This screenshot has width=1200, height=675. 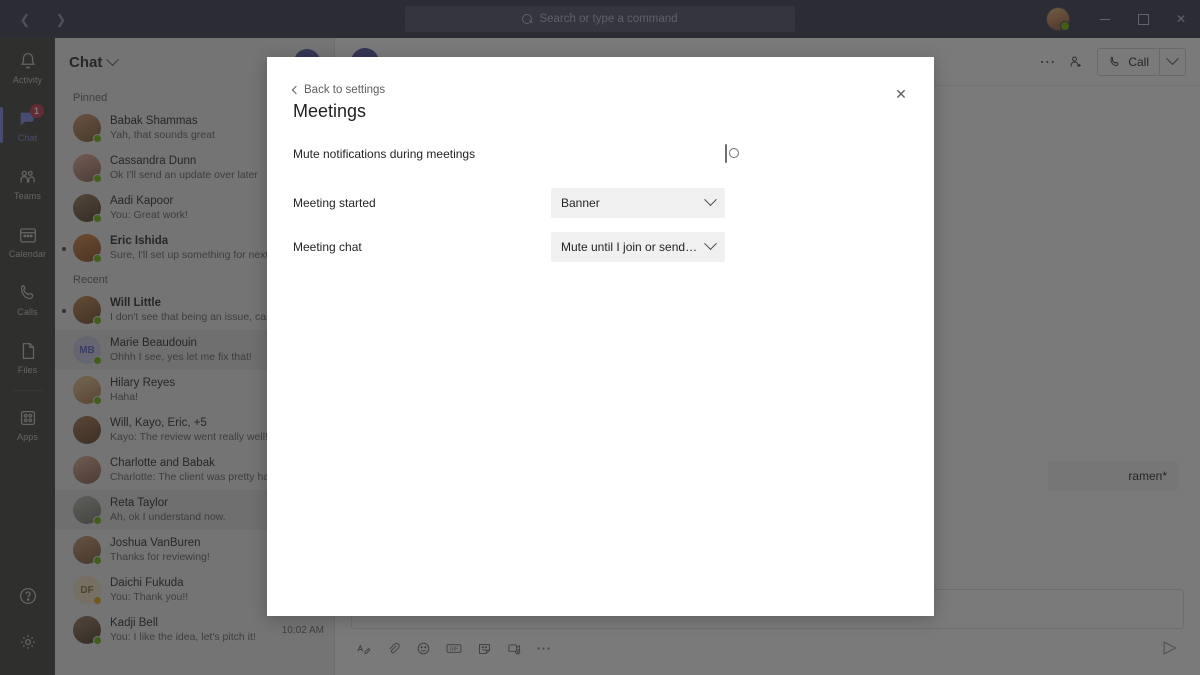 I want to click on call-button: Call, so click(x=1141, y=61).